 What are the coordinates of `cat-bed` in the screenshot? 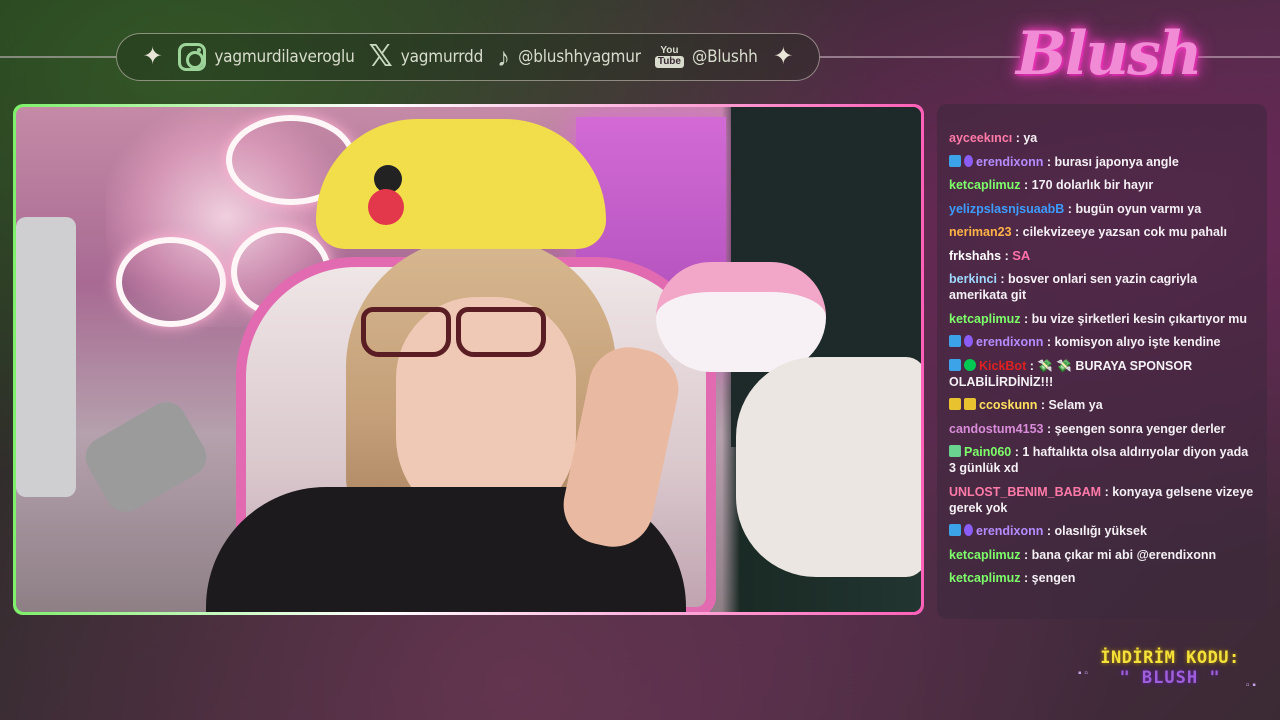 It's located at (828, 467).